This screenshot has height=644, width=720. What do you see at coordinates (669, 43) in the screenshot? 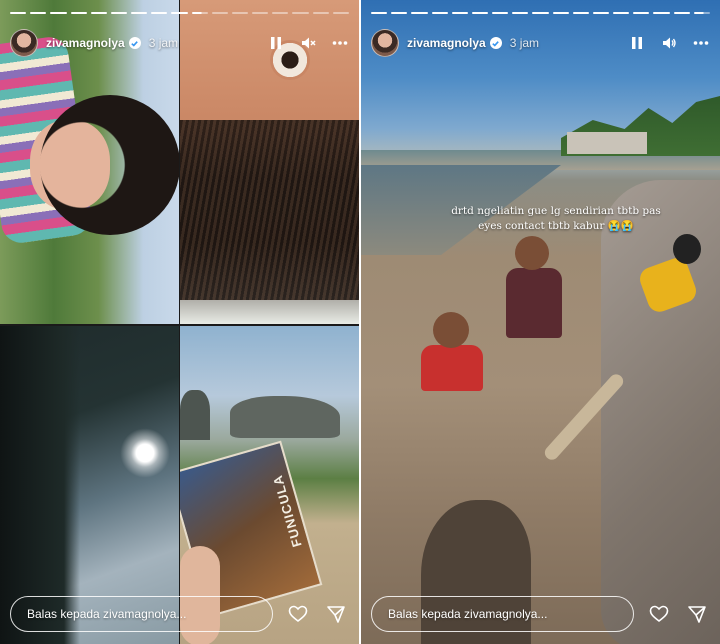
I see `sound-icon` at bounding box center [669, 43].